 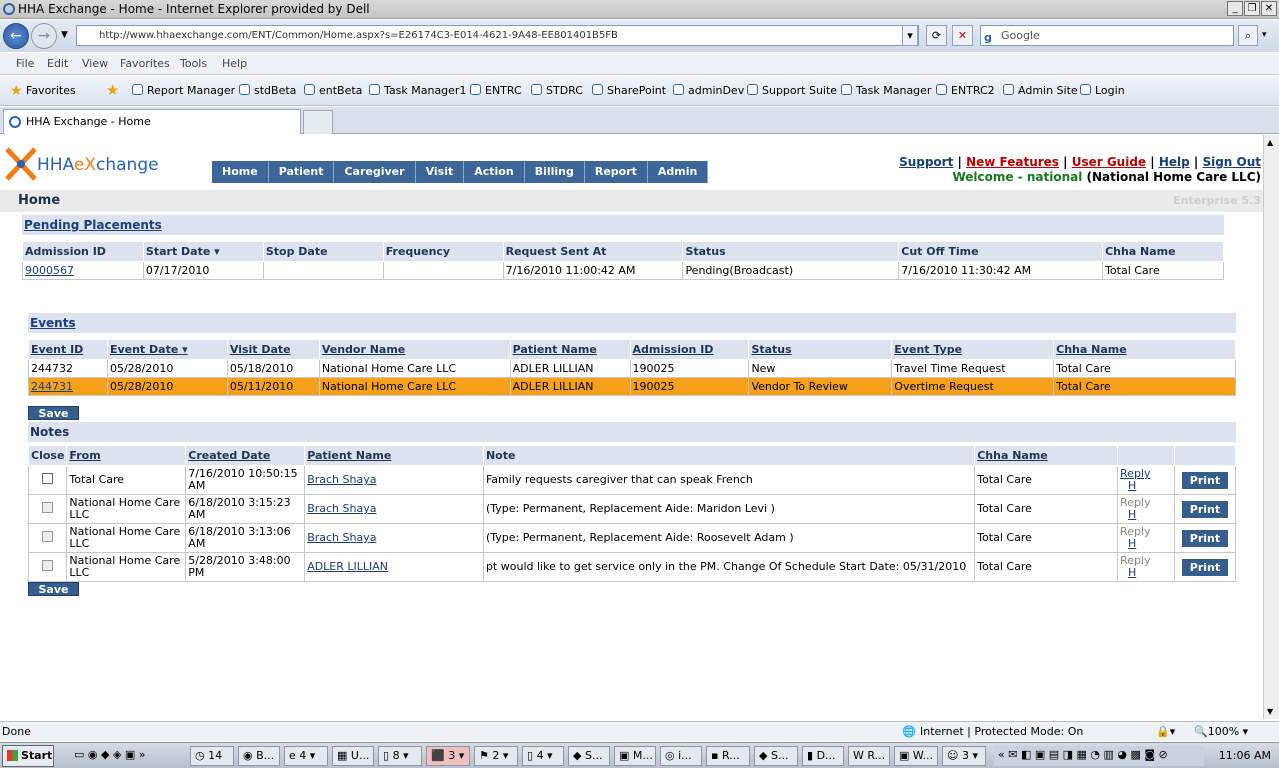 What do you see at coordinates (16, 36) in the screenshot?
I see `back-button: ←` at bounding box center [16, 36].